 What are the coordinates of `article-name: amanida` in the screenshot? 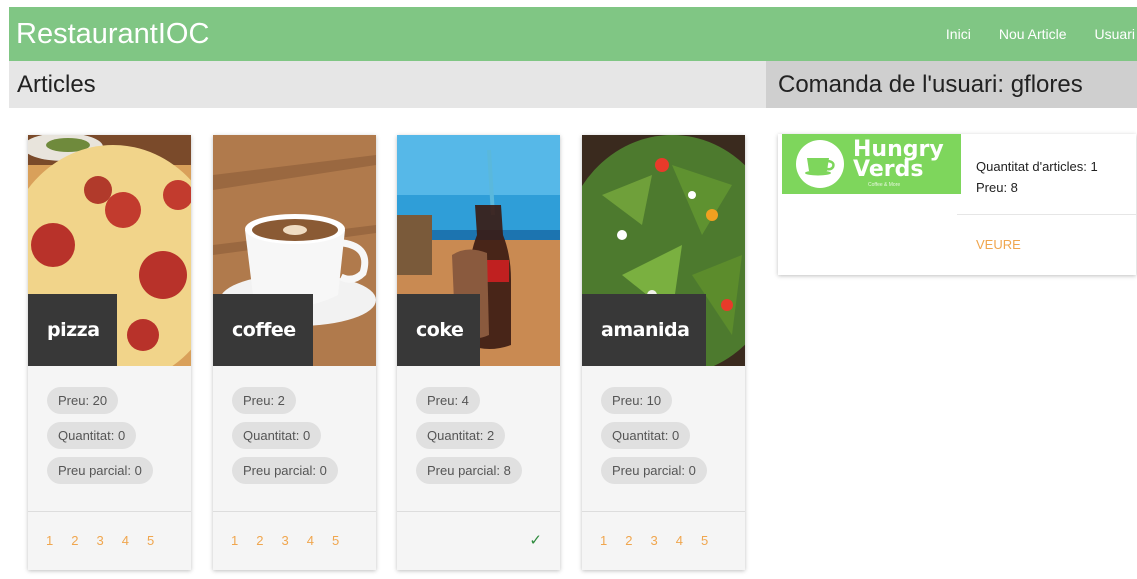 It's located at (645, 330).